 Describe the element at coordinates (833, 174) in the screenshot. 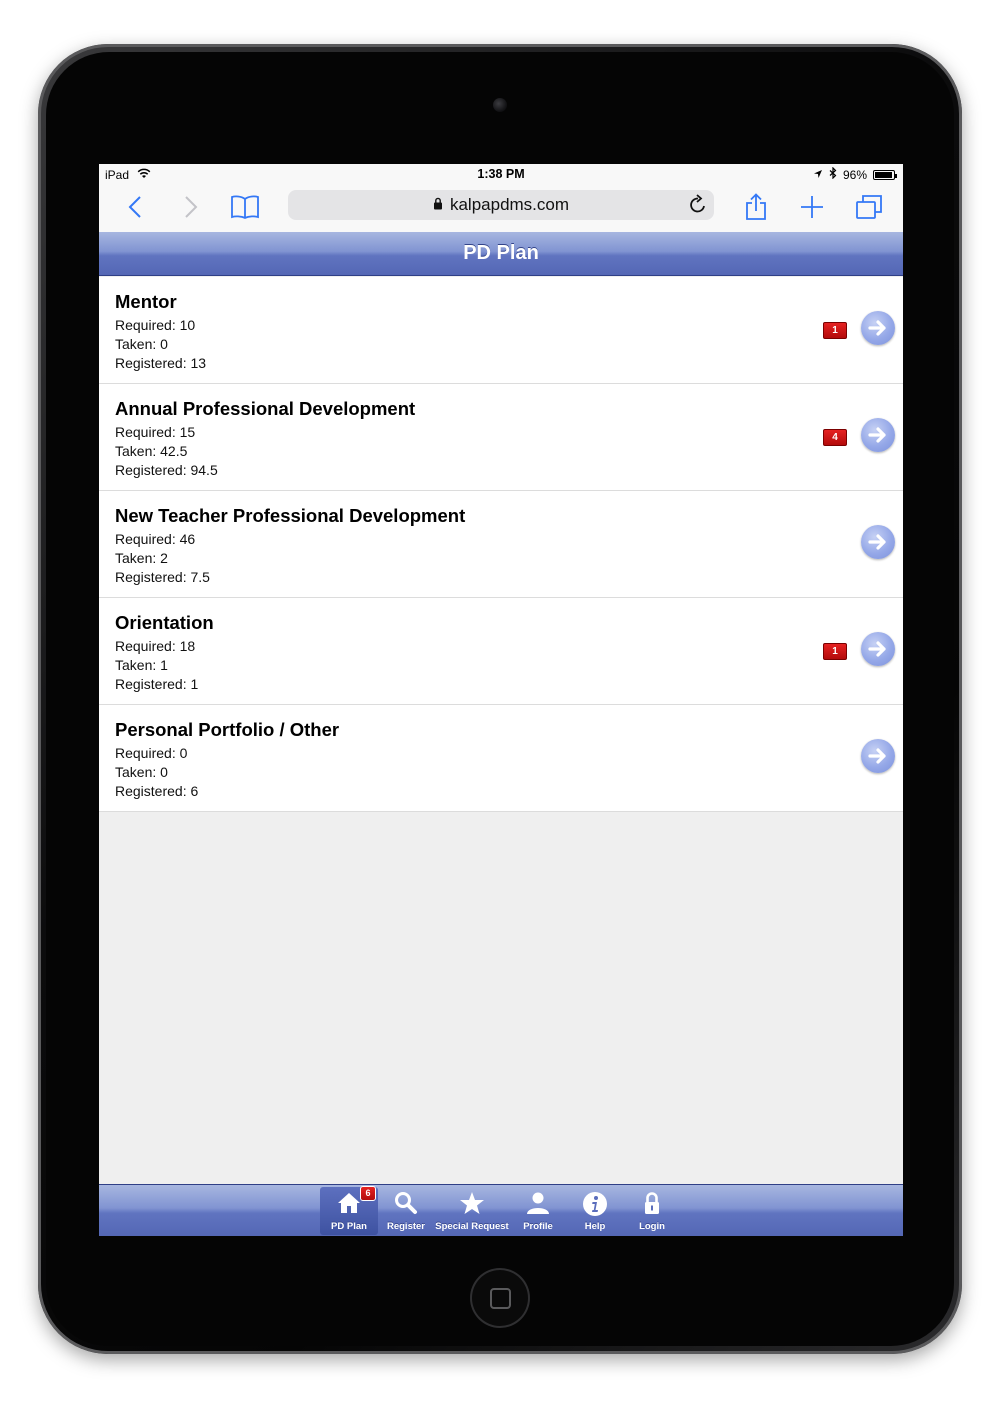

I see `bluetooth-icon` at that location.